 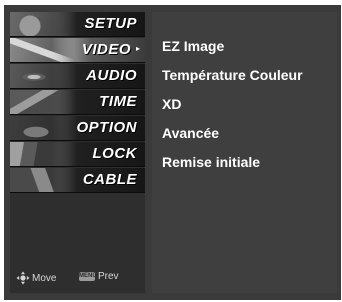 I want to click on menu-item-lock: LOCK, so click(x=77, y=154).